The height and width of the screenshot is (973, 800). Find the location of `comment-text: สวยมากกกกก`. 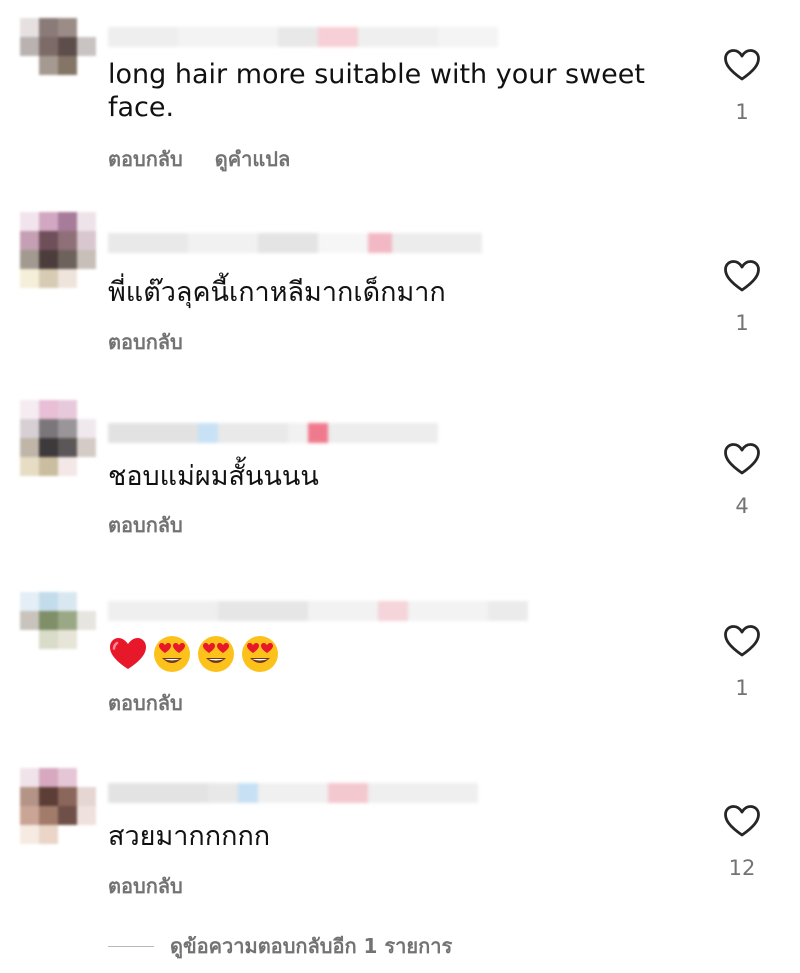

comment-text: สวยมากกกกก is located at coordinates (189, 836).